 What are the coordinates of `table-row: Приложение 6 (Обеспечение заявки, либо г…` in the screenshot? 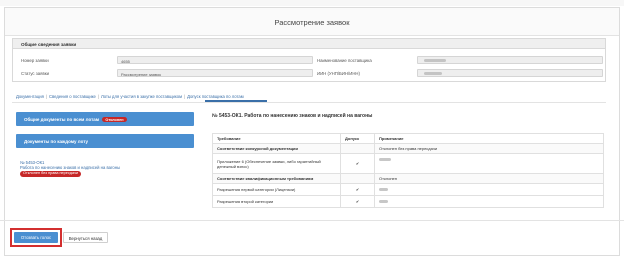 It's located at (408, 163).